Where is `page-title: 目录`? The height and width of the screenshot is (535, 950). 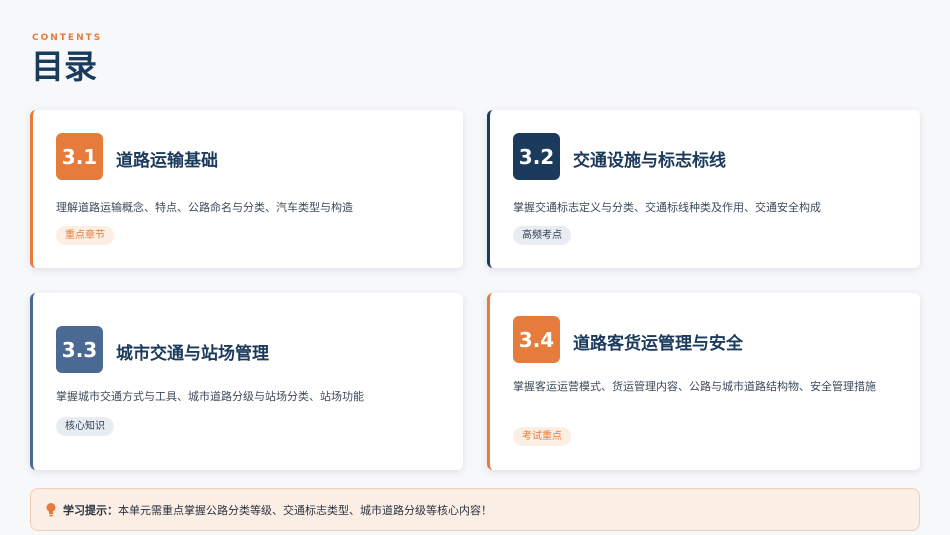
page-title: 目录 is located at coordinates (64, 66).